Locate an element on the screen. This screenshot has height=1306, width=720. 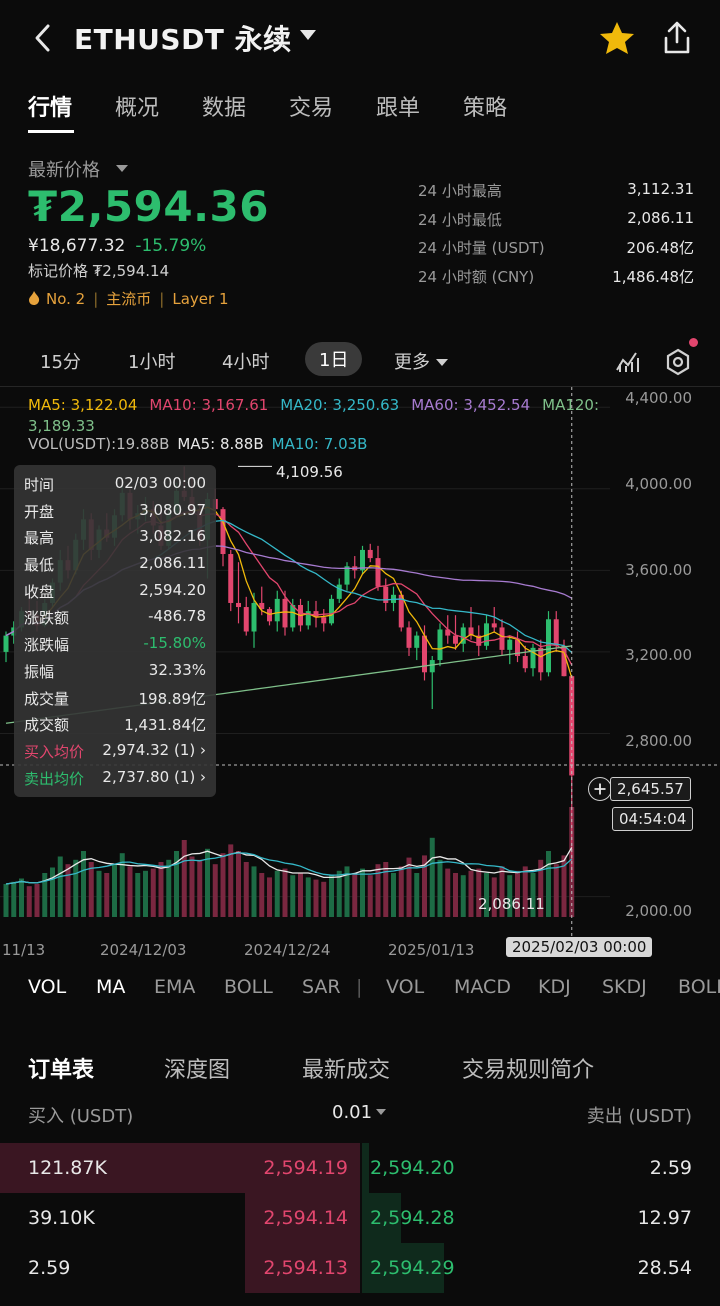
tab-depth-chart: 深度图 is located at coordinates (197, 1068).